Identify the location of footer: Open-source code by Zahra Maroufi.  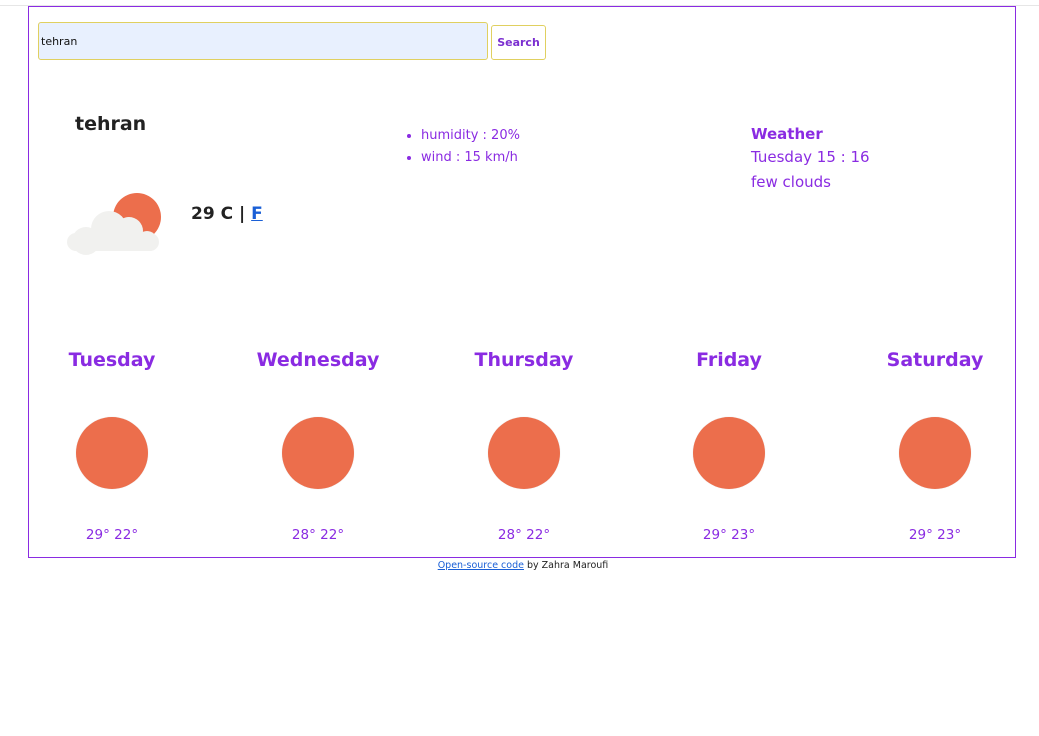
(519, 565).